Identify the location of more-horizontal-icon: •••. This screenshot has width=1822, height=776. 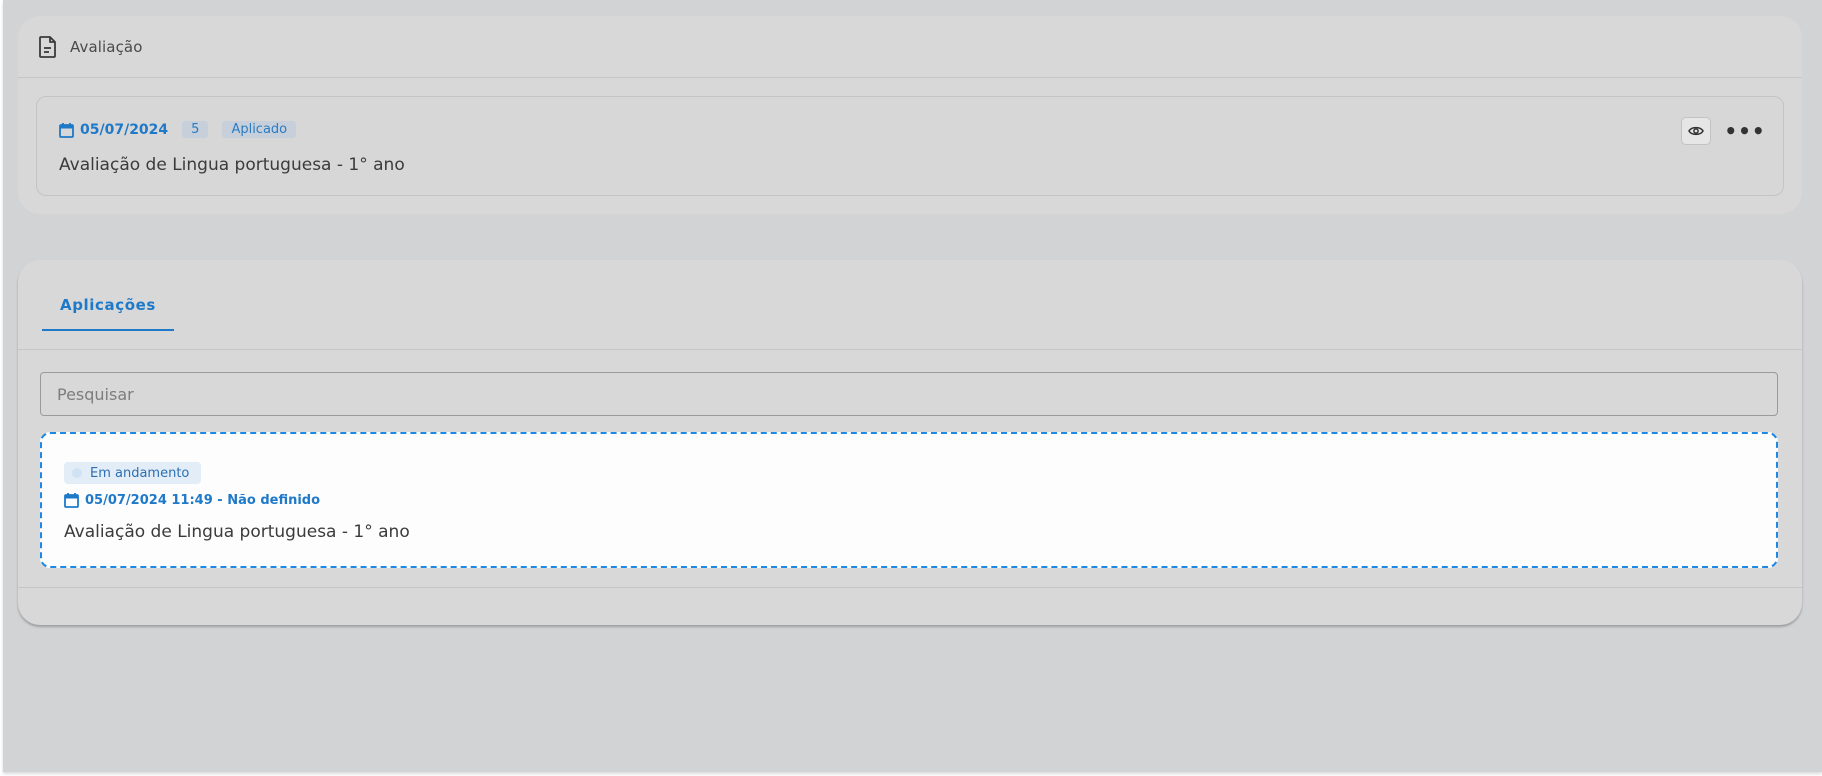
(1745, 131).